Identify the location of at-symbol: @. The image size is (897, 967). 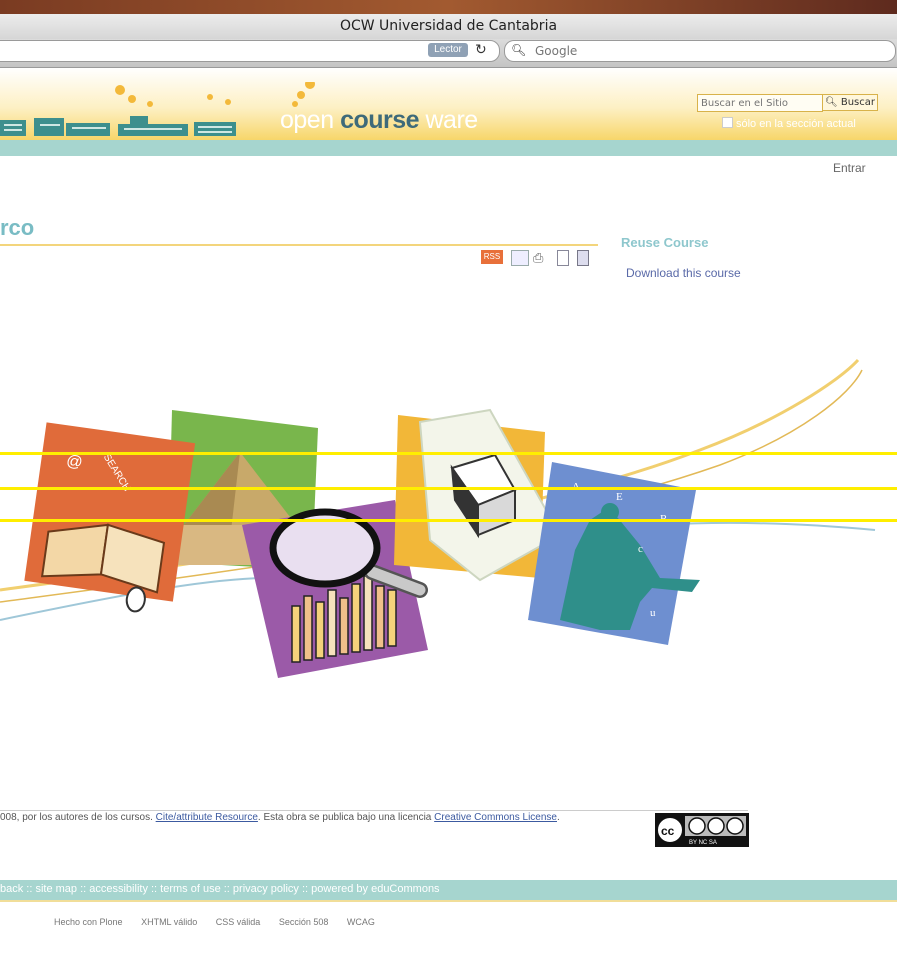
(74, 462).